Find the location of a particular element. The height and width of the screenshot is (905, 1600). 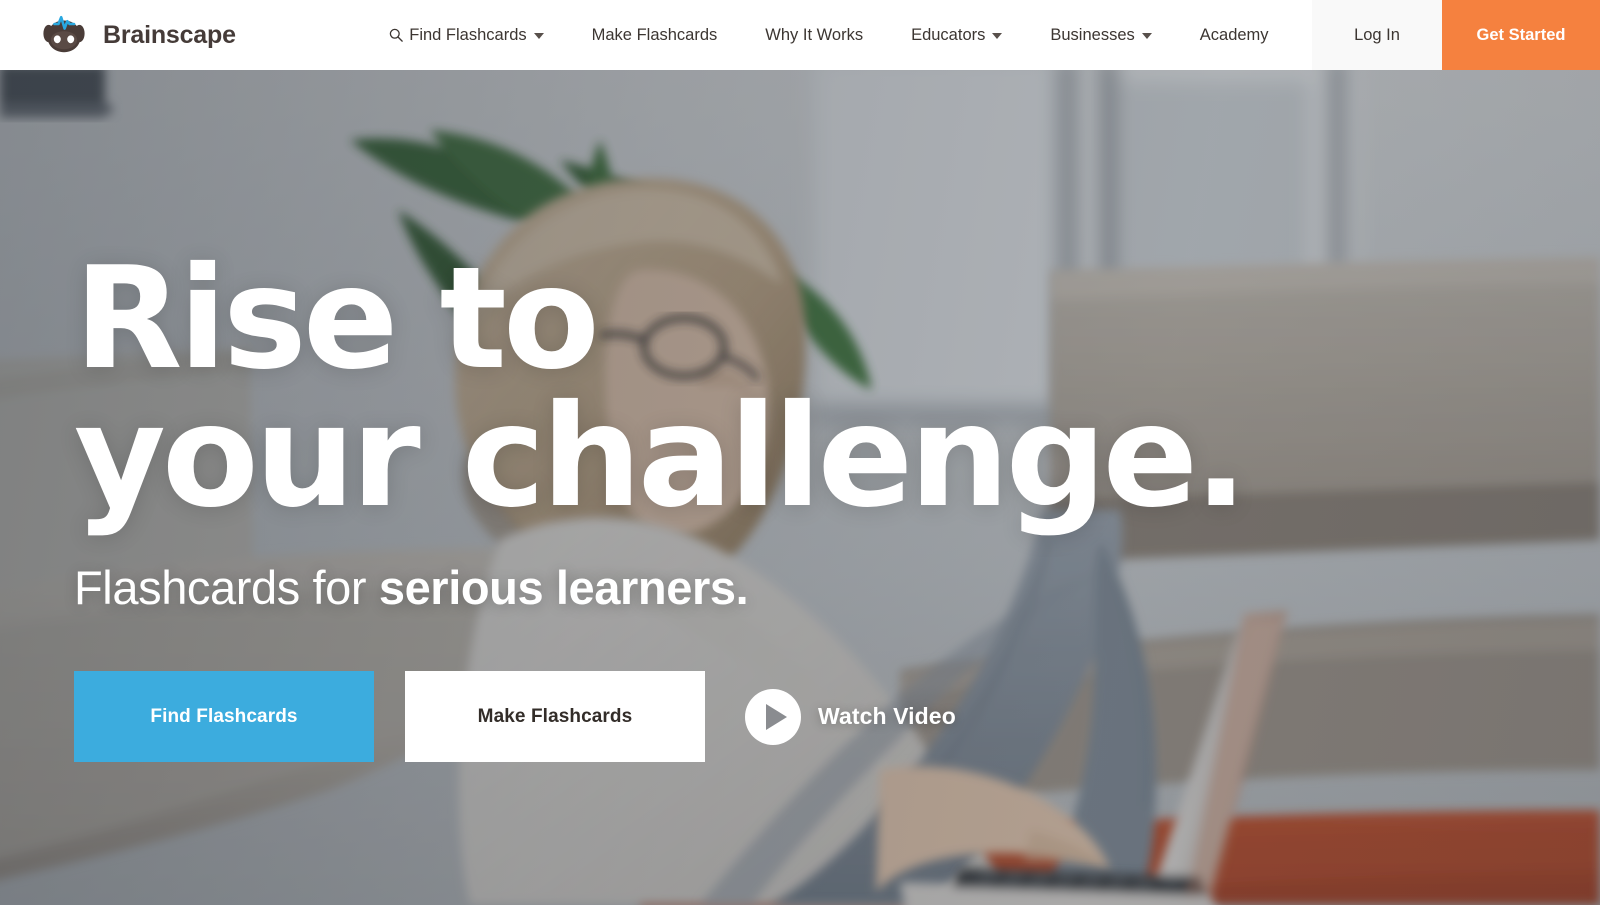

nav-item-educators: Educators is located at coordinates (956, 35).